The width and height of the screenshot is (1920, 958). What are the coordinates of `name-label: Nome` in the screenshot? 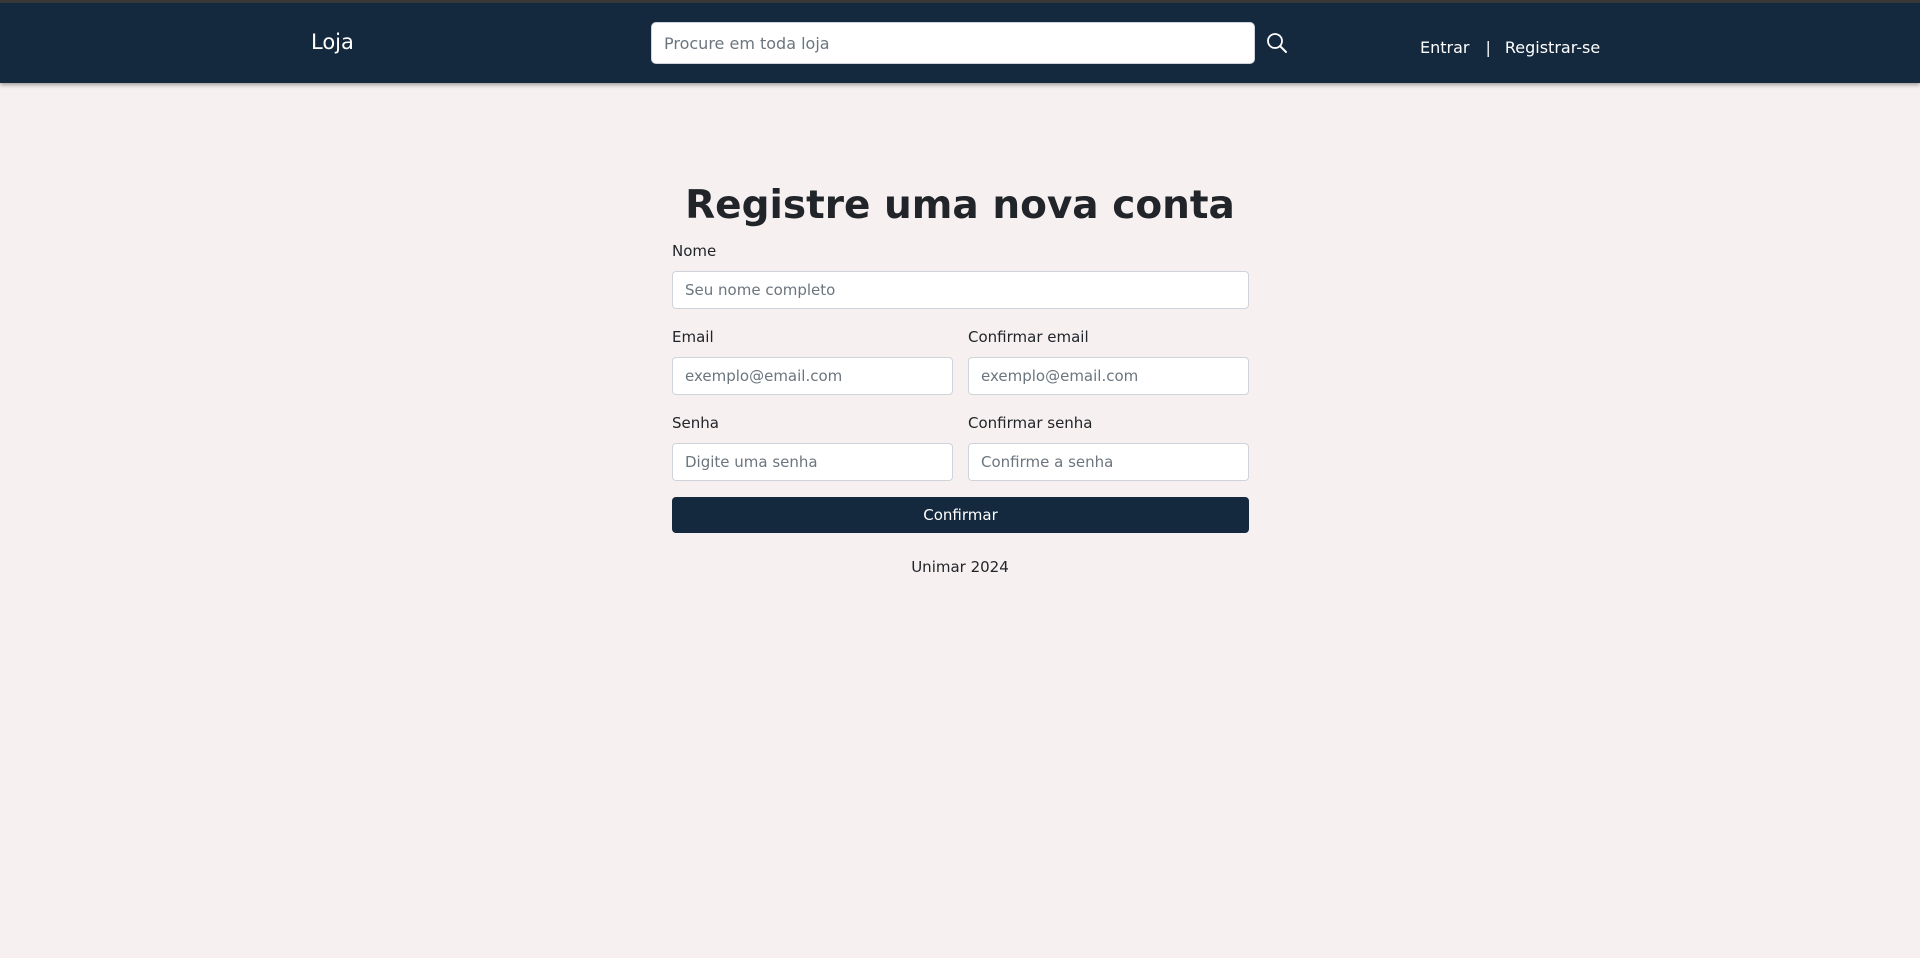 It's located at (694, 251).